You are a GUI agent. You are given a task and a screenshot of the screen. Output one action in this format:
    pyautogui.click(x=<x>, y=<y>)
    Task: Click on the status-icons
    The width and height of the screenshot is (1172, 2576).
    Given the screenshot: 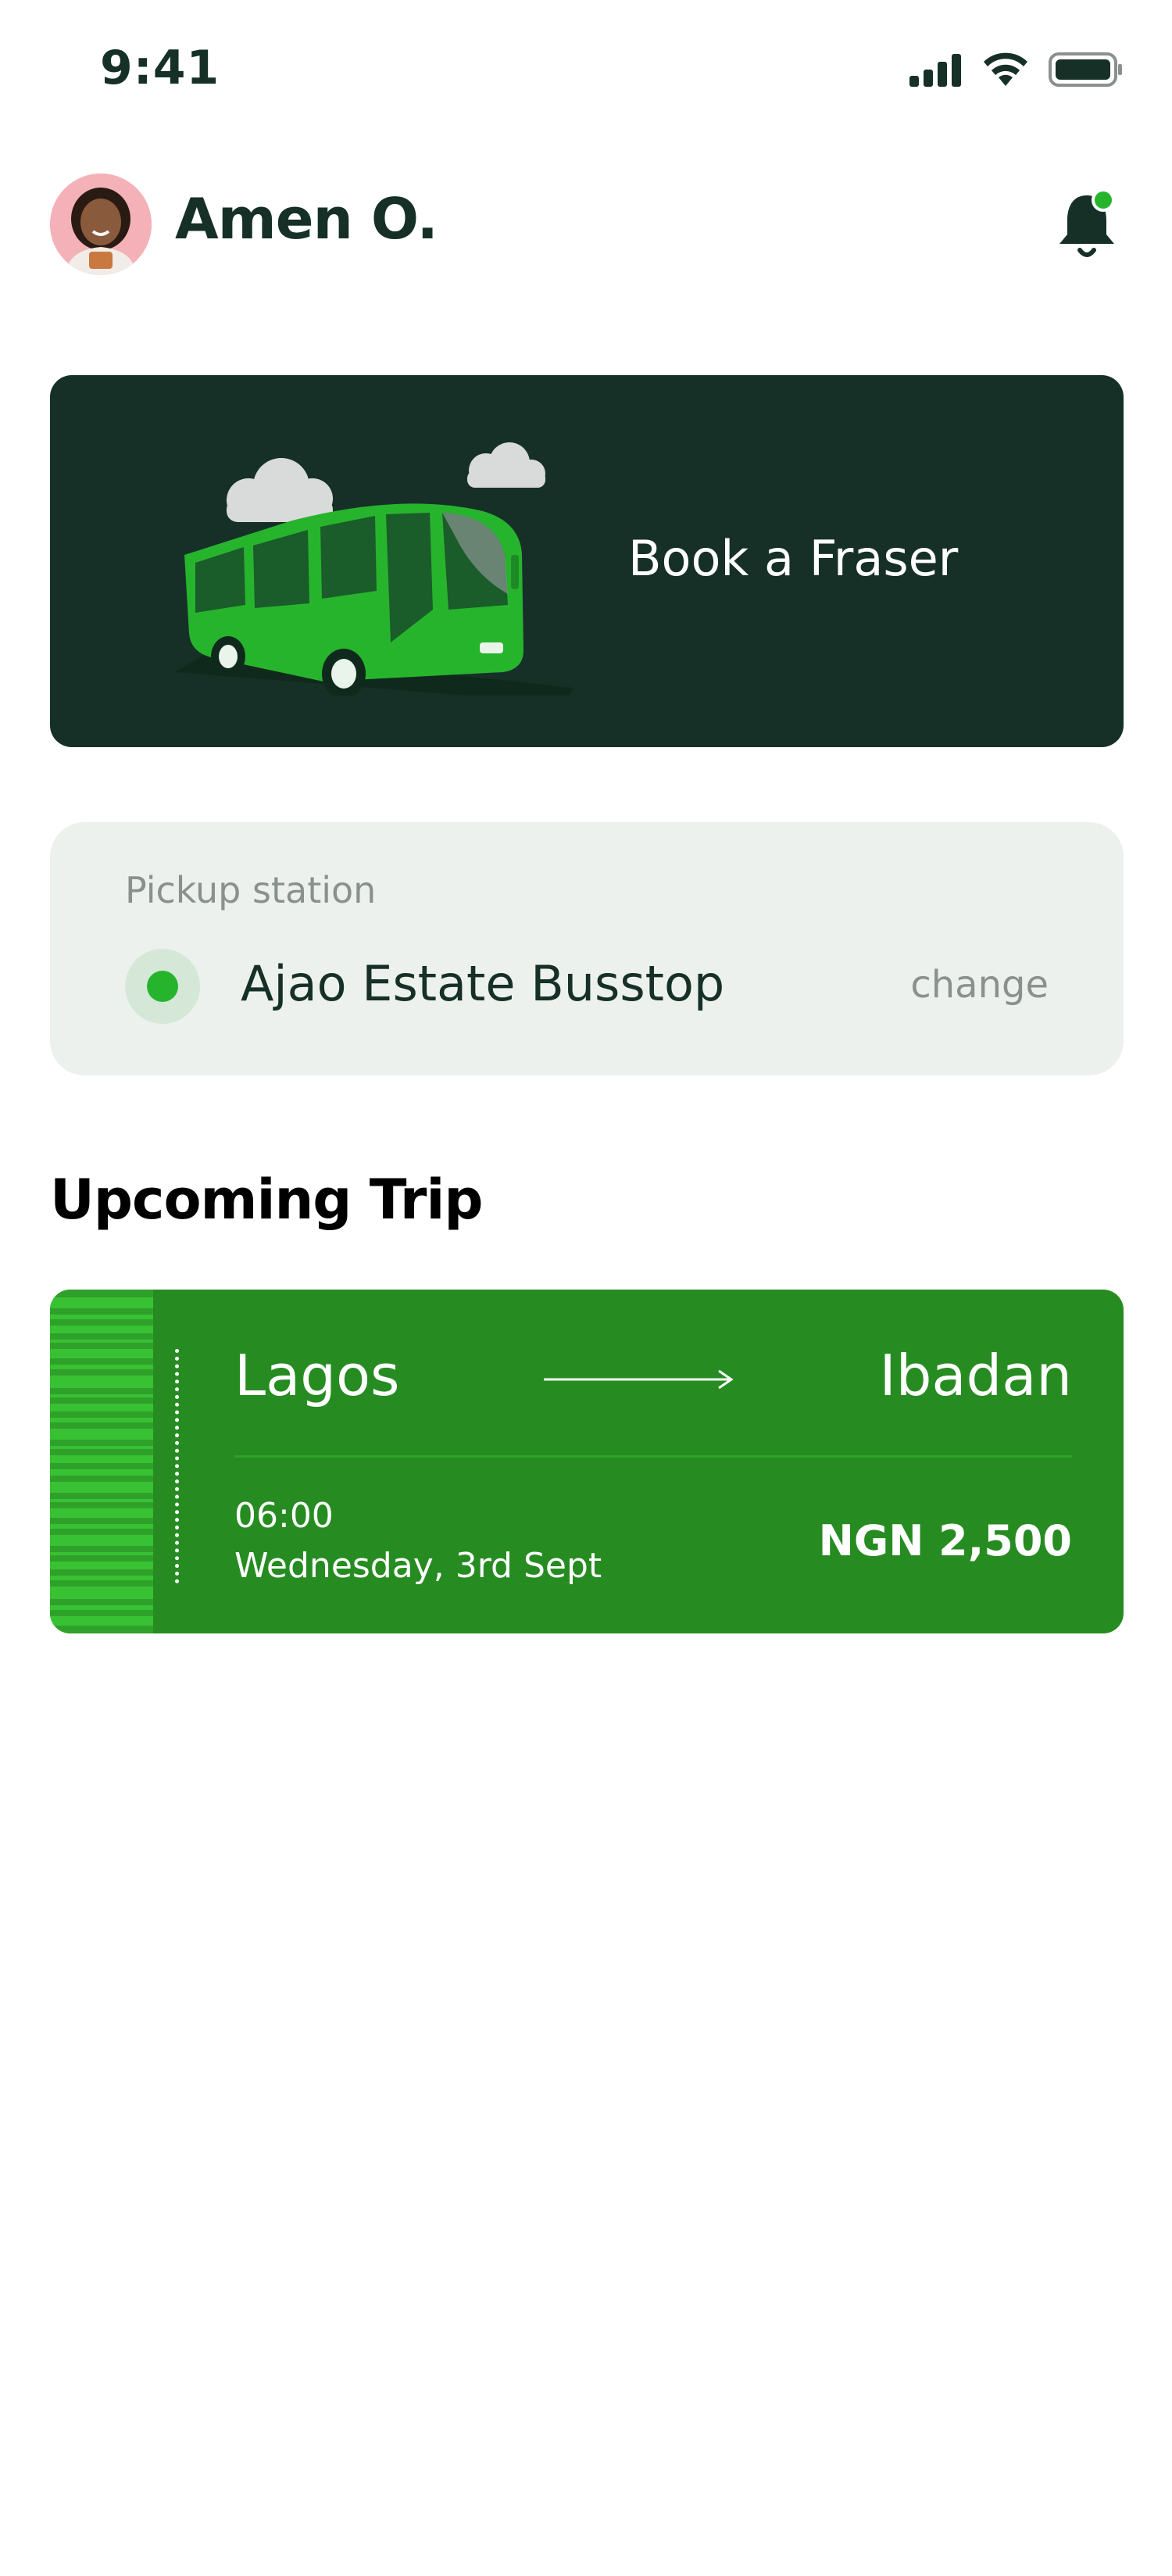 What is the action you would take?
    pyautogui.click(x=1016, y=70)
    